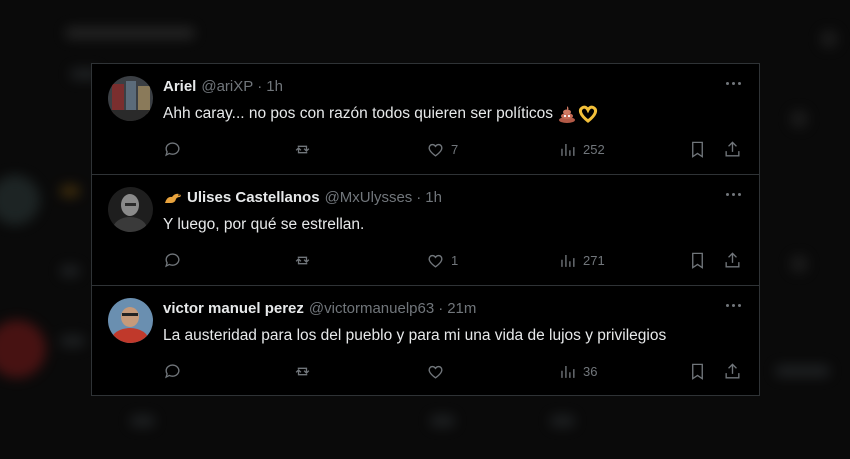 The height and width of the screenshot is (459, 850). I want to click on display-name: Ulises Castellanos, so click(253, 197).